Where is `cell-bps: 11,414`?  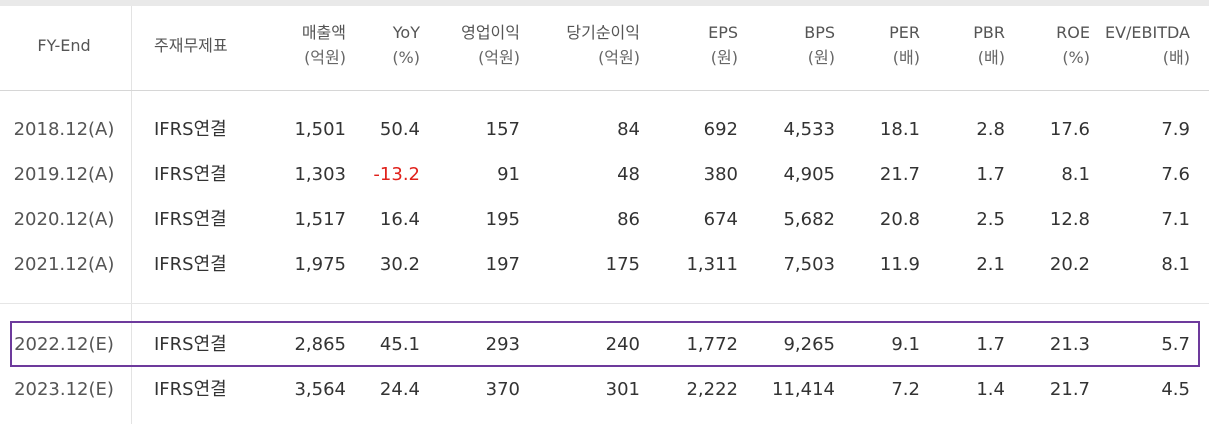 cell-bps: 11,414 is located at coordinates (803, 389).